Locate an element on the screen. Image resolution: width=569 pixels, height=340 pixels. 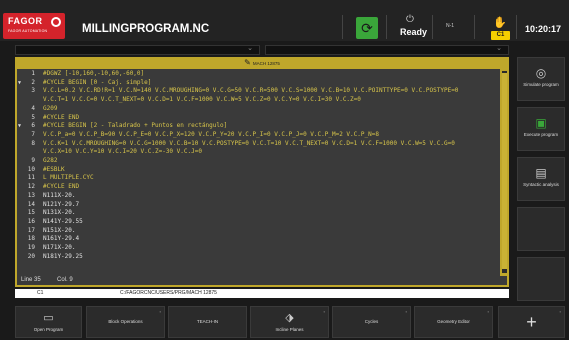
code-line: 16 N141Y-29.55 is located at coordinates (258, 222).